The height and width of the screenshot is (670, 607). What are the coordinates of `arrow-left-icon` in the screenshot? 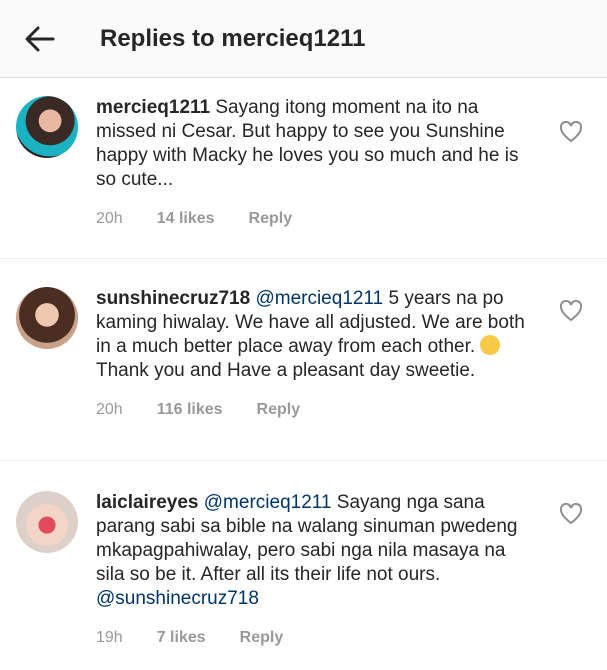 It's located at (40, 38).